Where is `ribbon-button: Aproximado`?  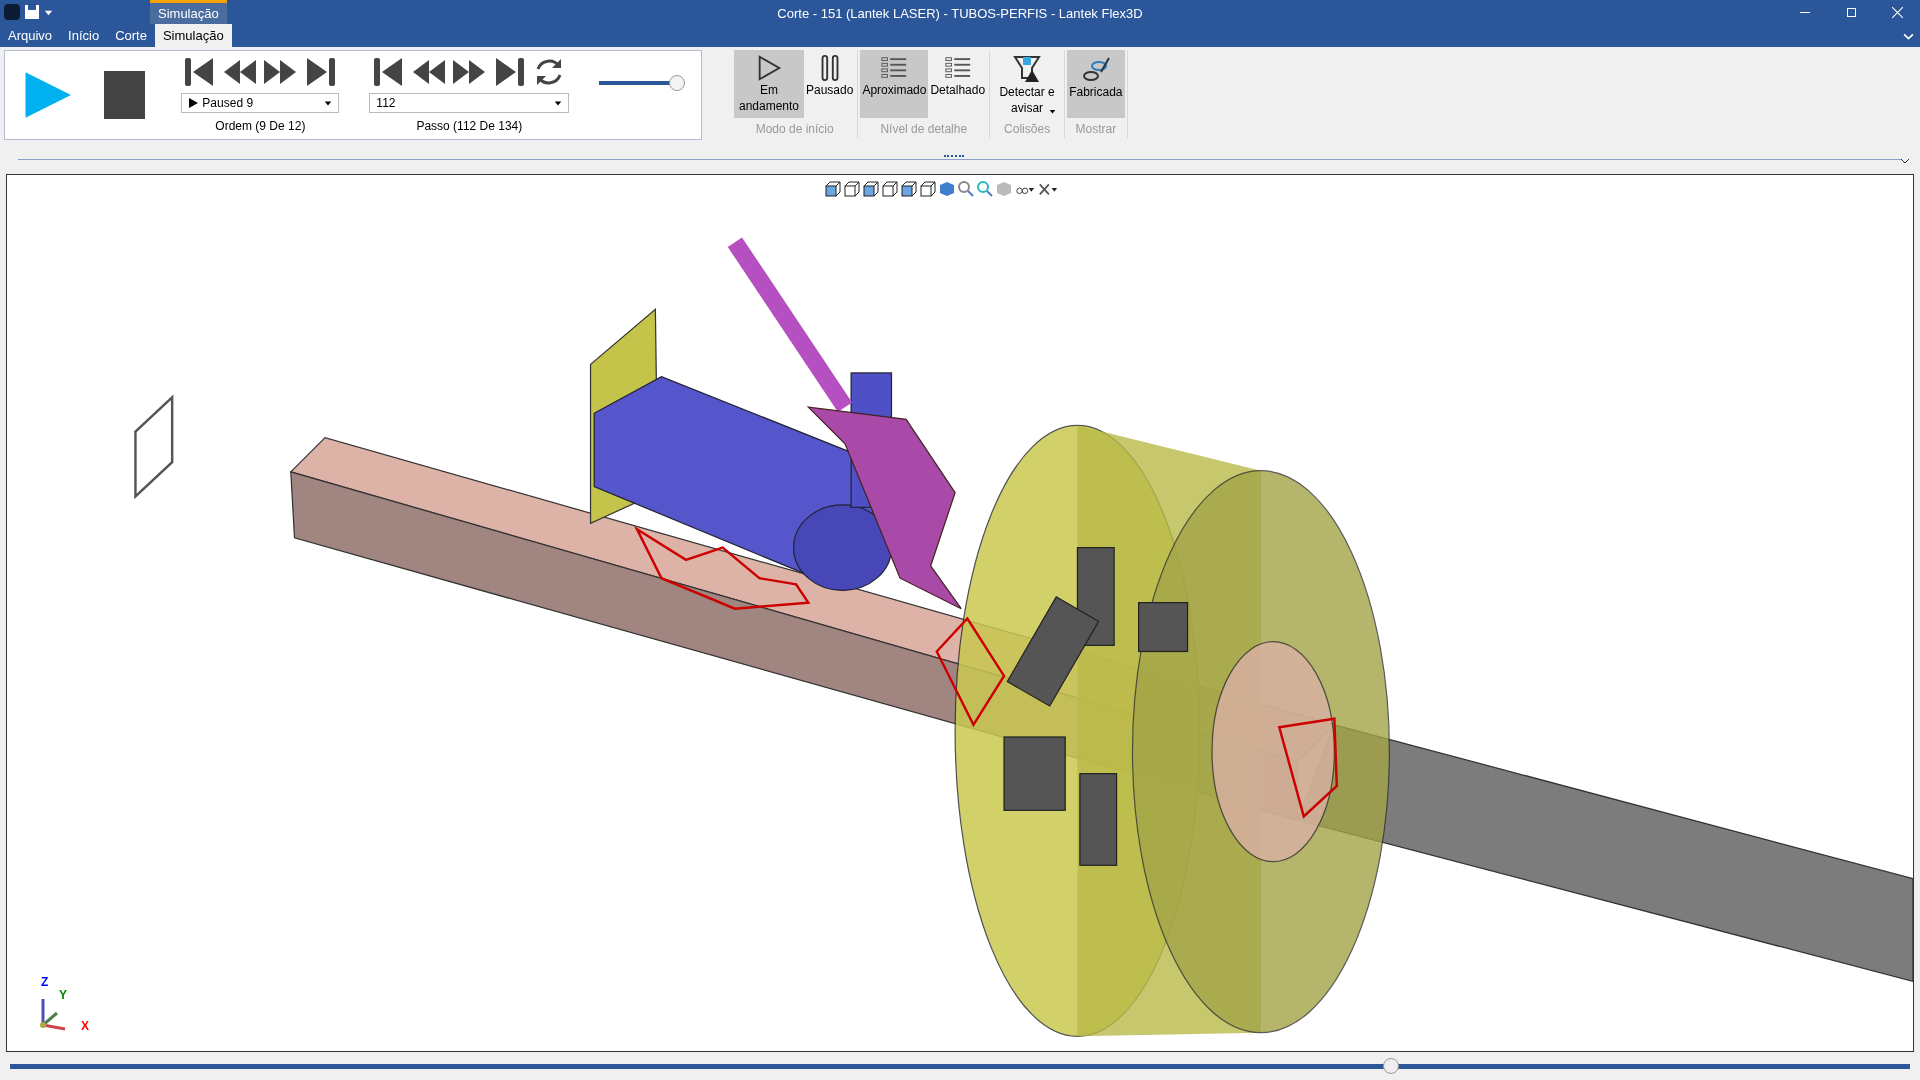 ribbon-button: Aproximado is located at coordinates (894, 84).